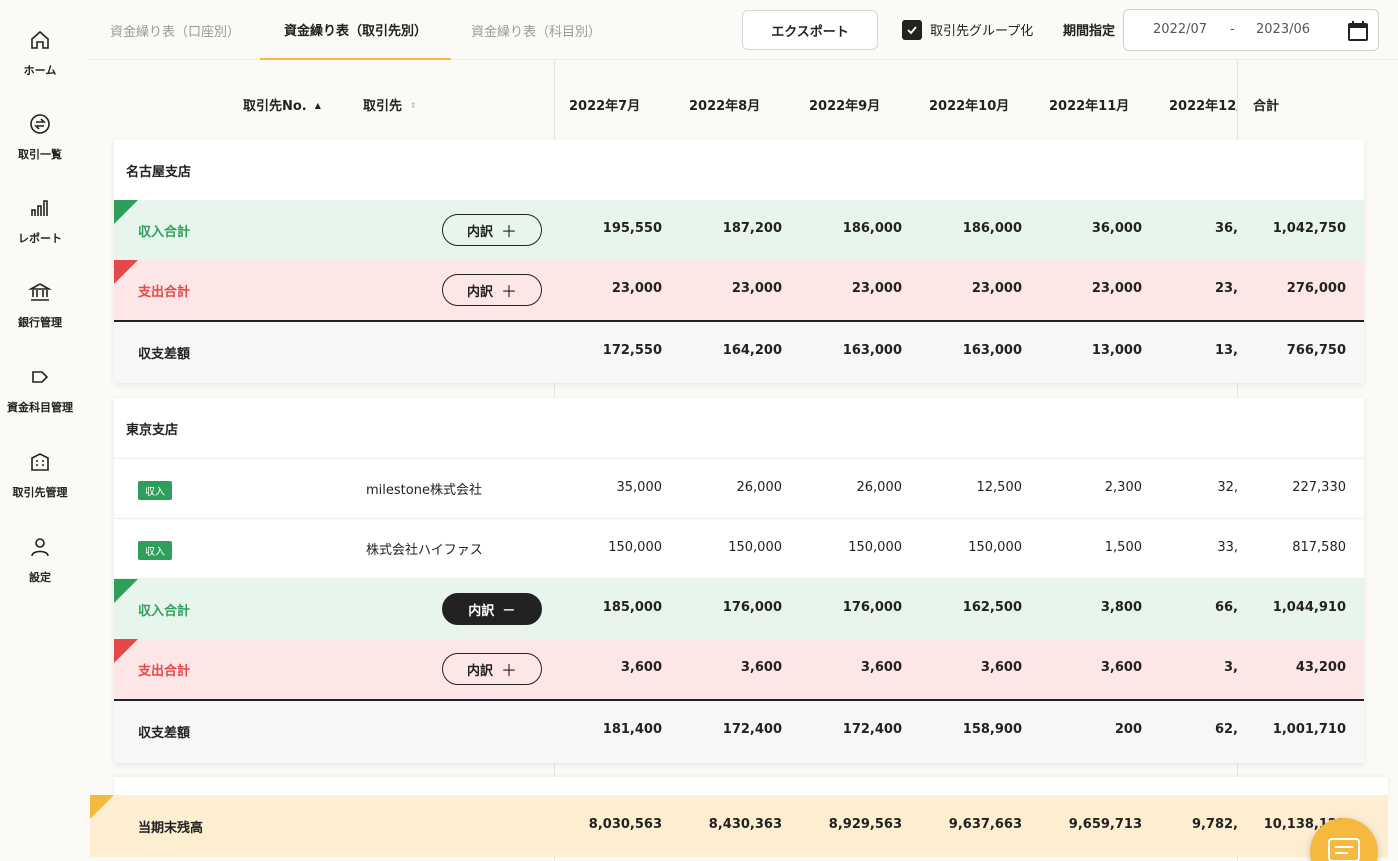 This screenshot has width=1398, height=861. I want to click on tab-by-partner: 資金繰り表（取引先別）, so click(355, 30).